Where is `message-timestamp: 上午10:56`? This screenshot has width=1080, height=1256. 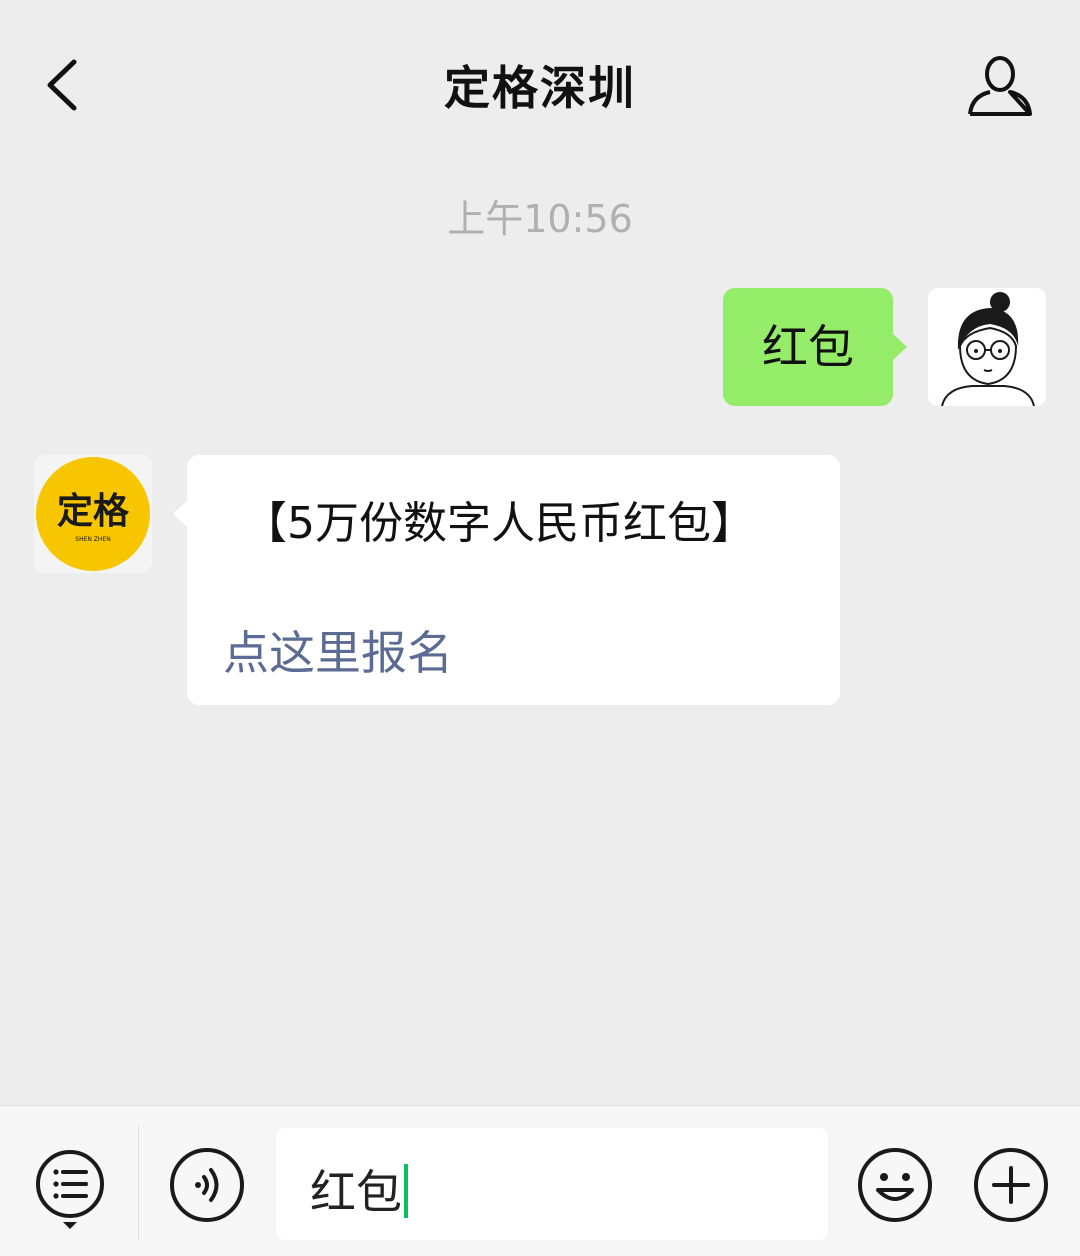 message-timestamp: 上午10:56 is located at coordinates (540, 219).